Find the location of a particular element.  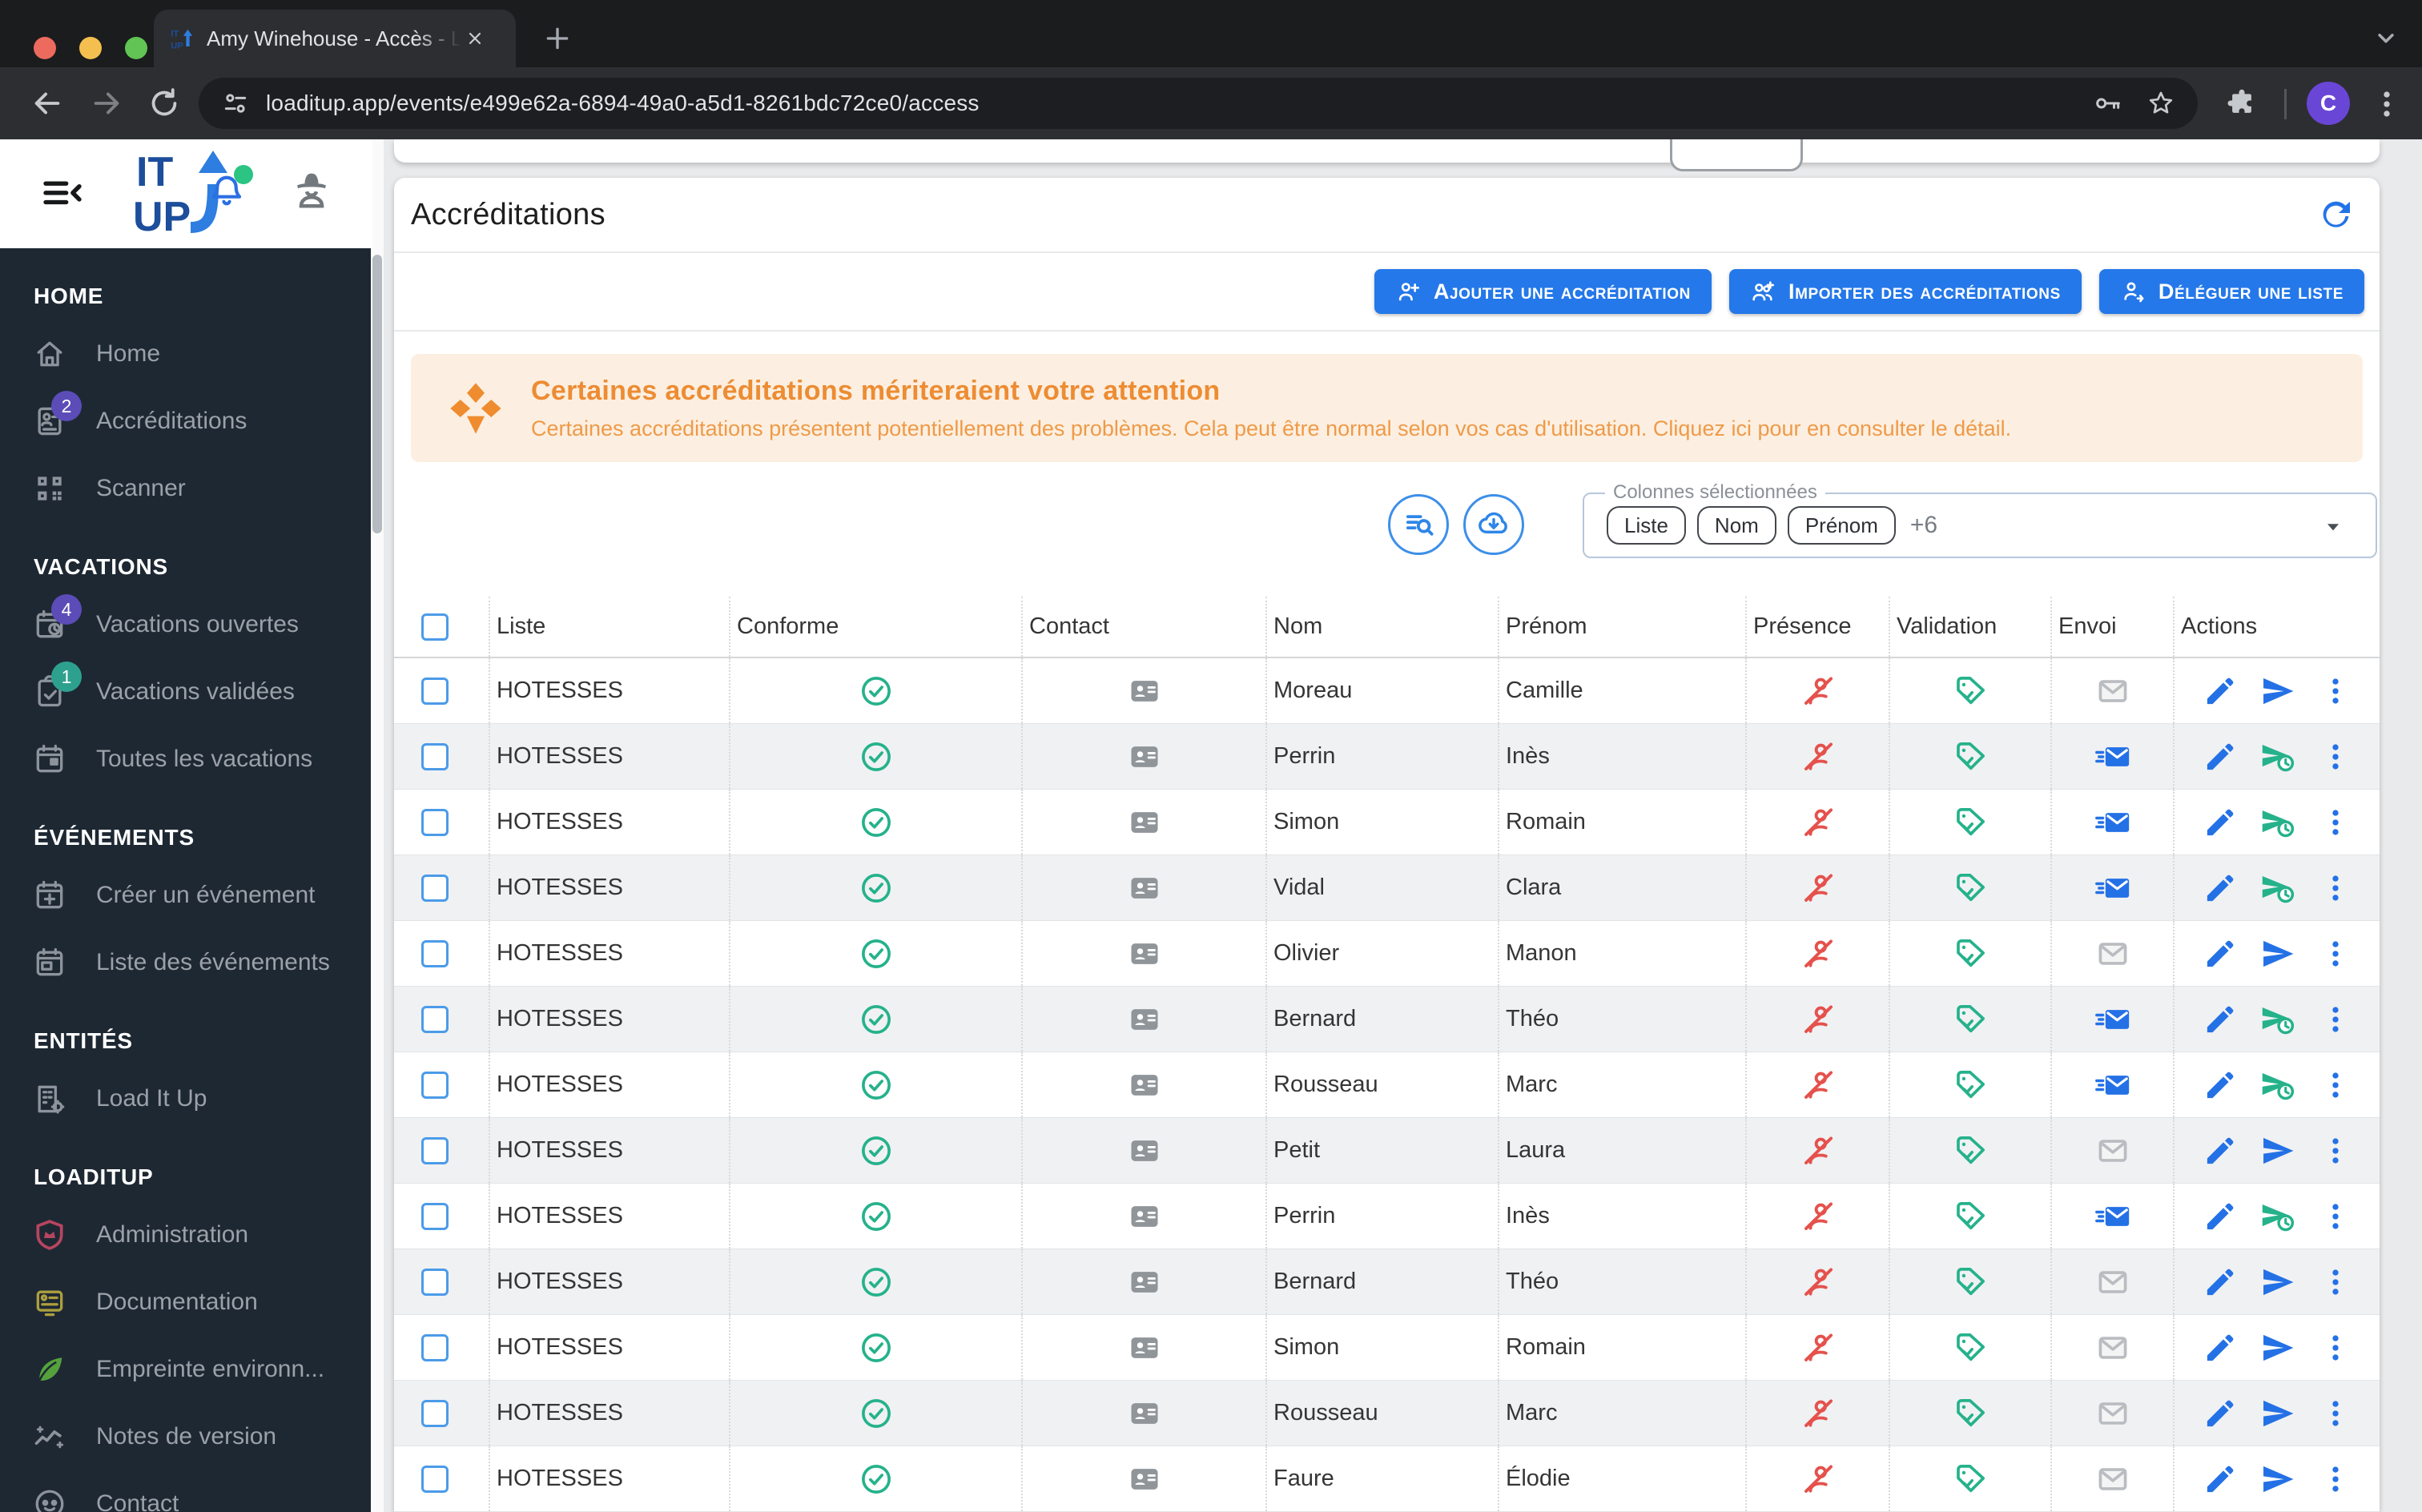

dropdown-caret-icon is located at coordinates (2333, 527).